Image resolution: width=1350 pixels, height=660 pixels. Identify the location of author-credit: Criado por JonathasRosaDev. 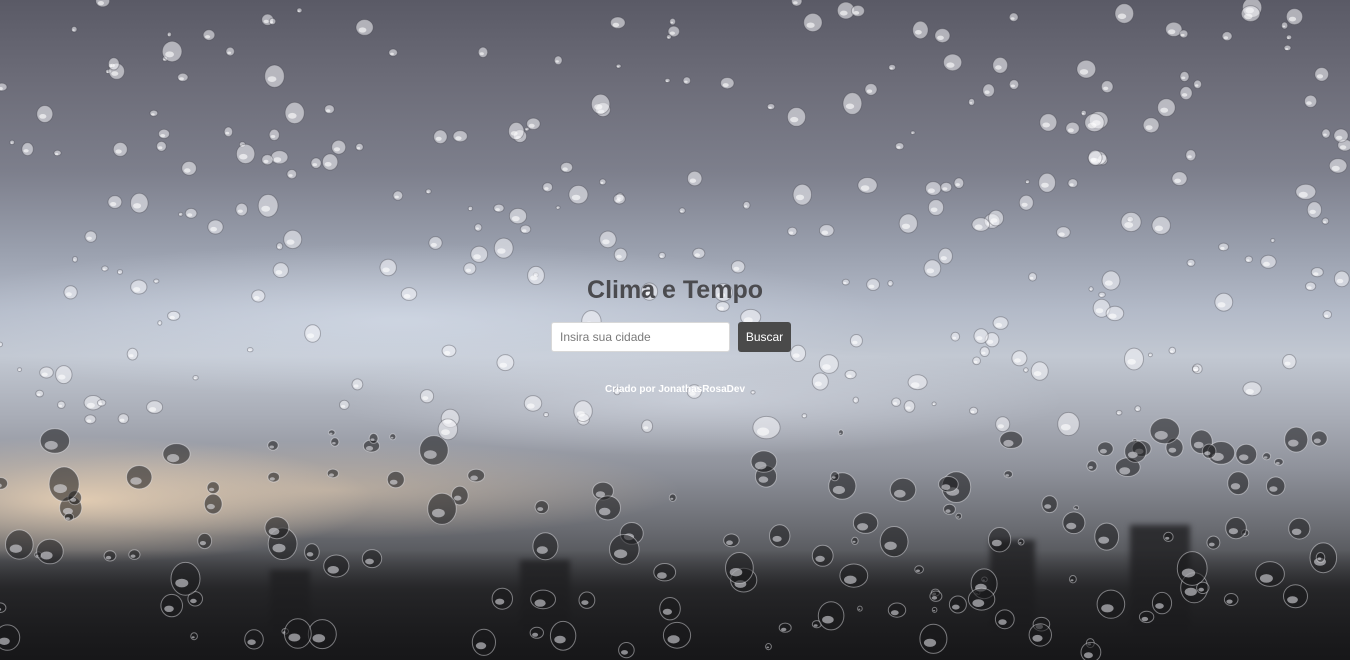
(675, 389).